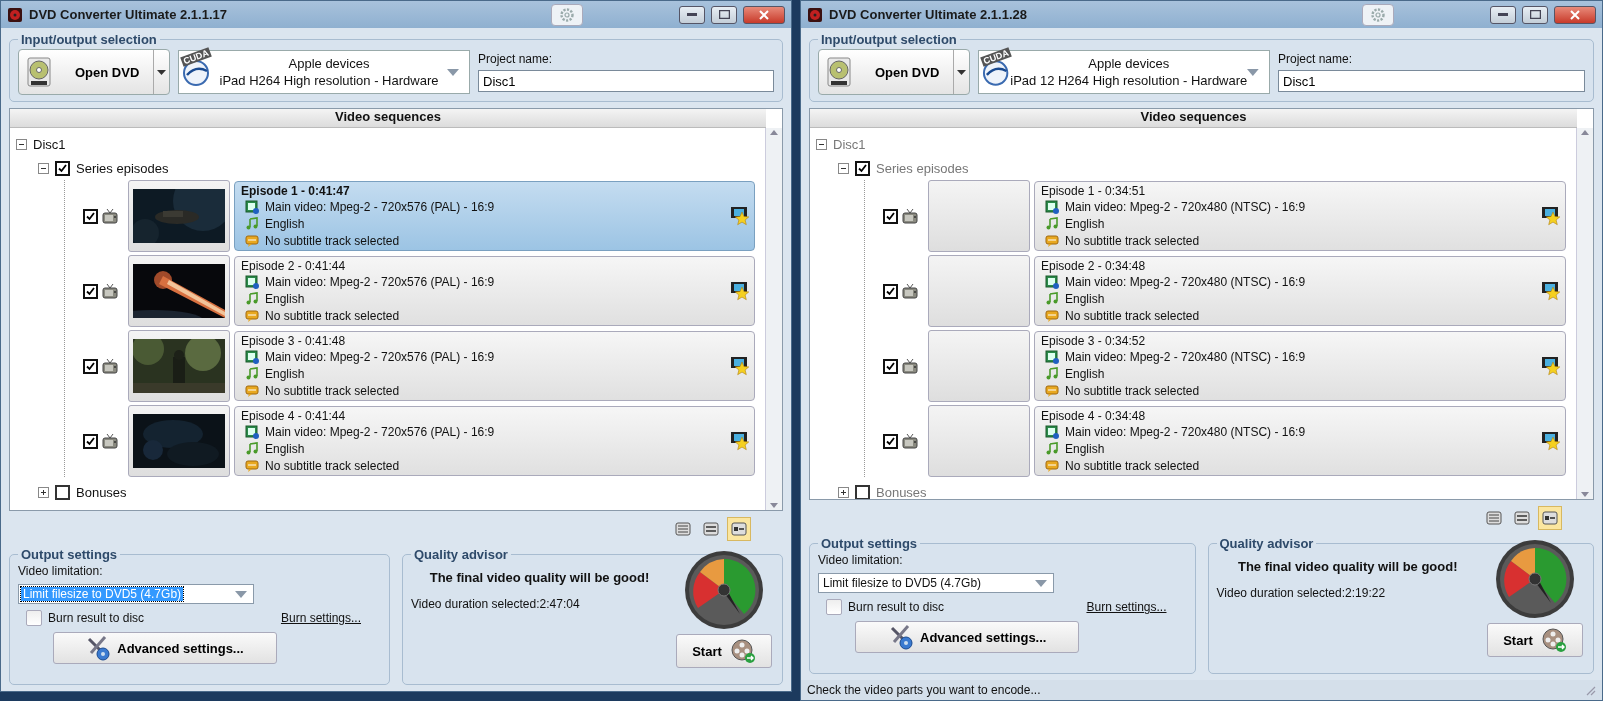  I want to click on expand-icon, so click(43, 492).